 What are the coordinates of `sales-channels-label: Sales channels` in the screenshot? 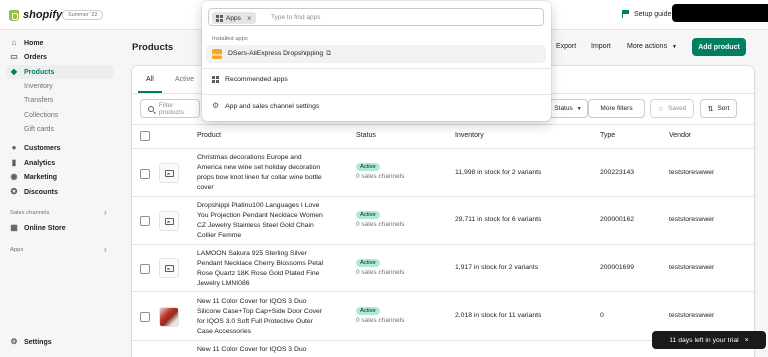 It's located at (30, 213).